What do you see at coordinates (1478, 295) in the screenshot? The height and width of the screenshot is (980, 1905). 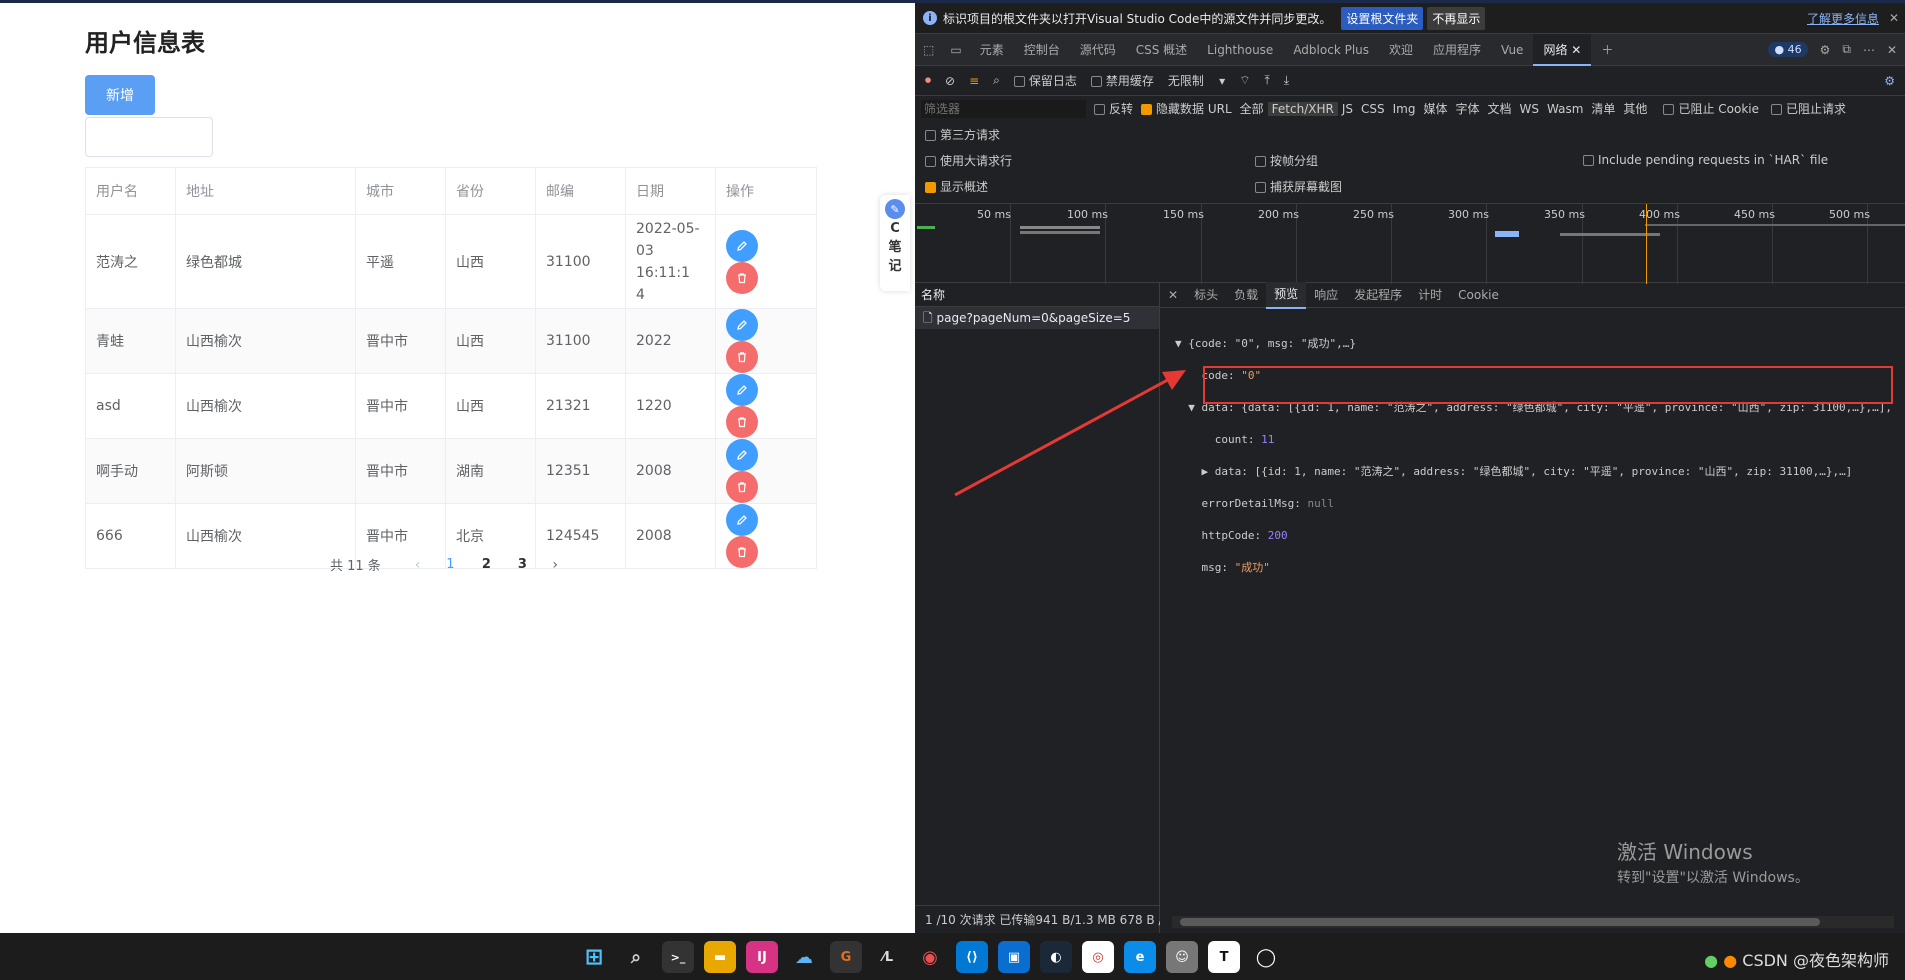 I see `tab-cookie: Cookie` at bounding box center [1478, 295].